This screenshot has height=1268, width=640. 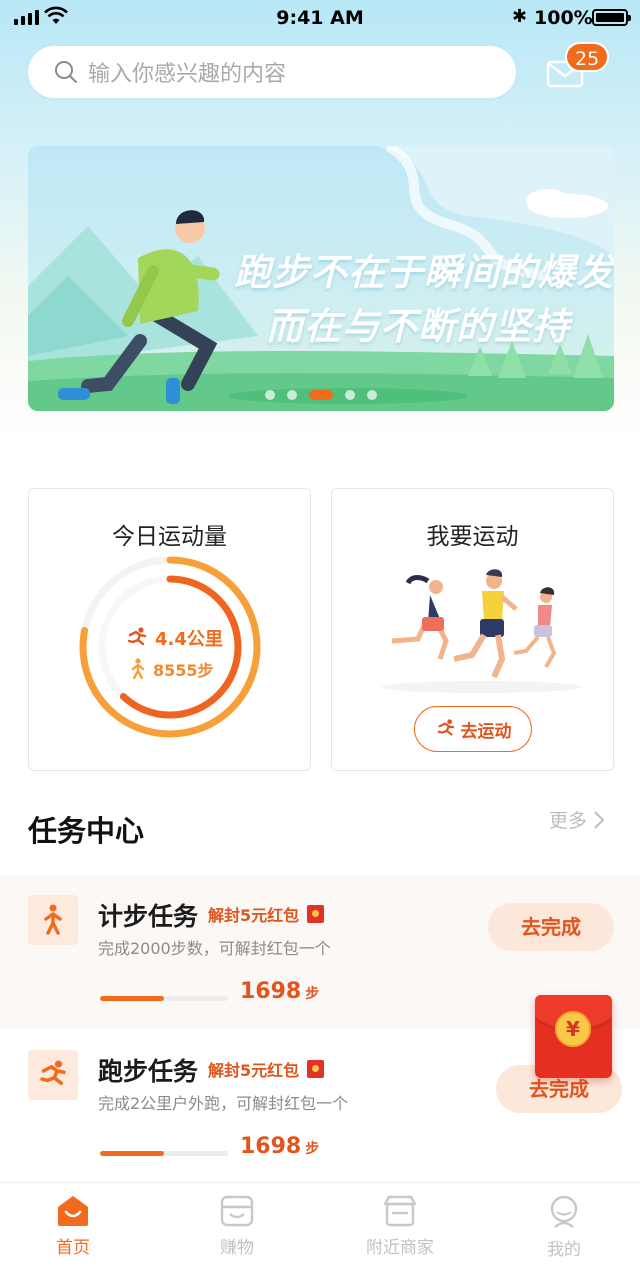 I want to click on go-exercise-button: 去运动, so click(x=473, y=729).